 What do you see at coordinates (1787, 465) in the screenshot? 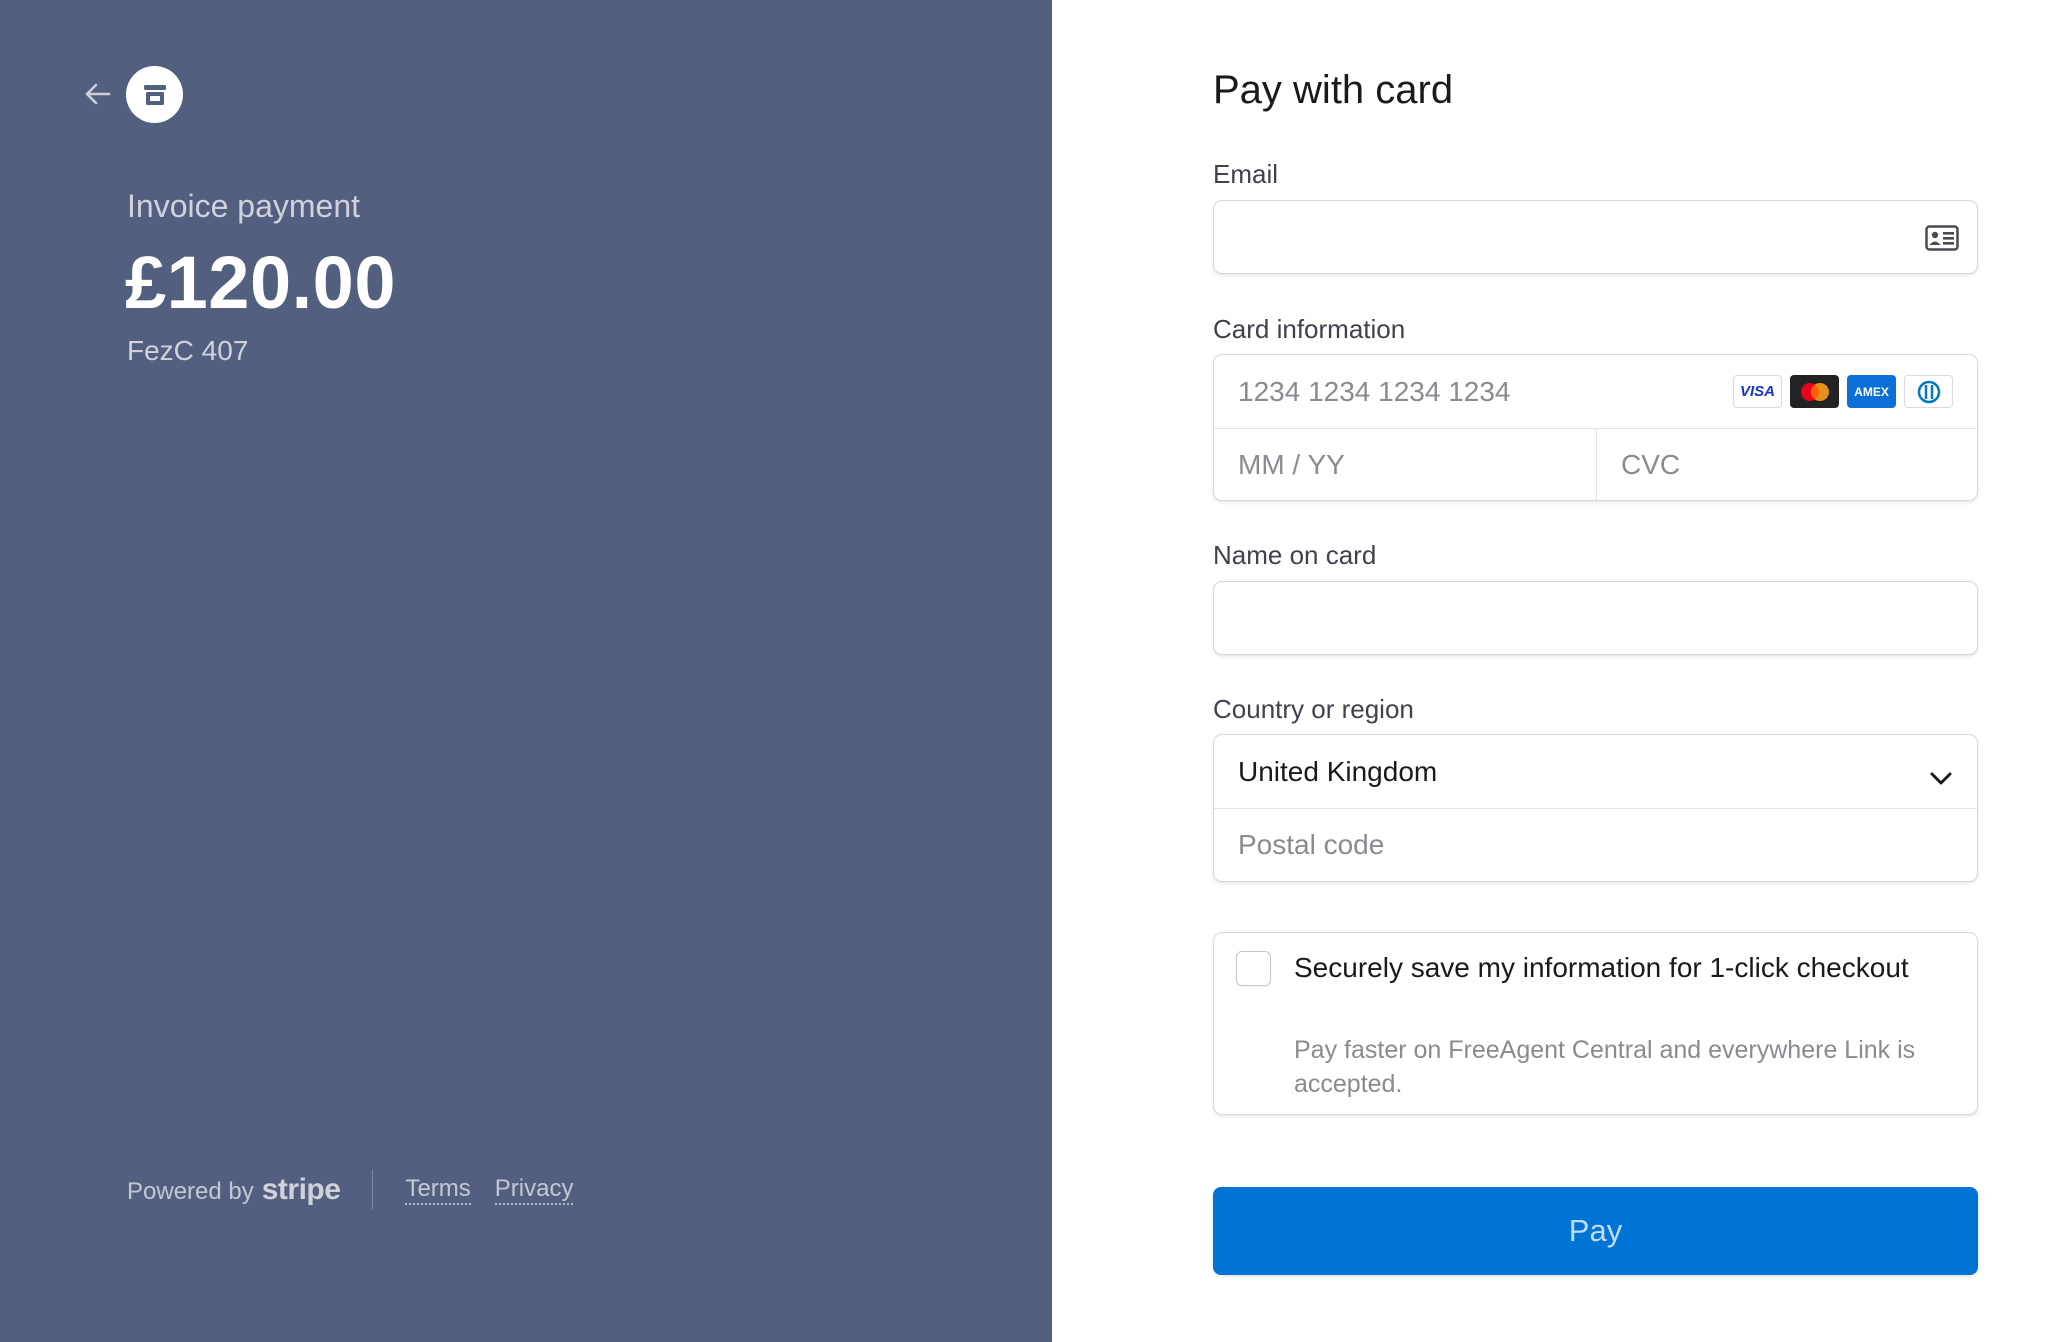
I see `cvc-input: CVC` at bounding box center [1787, 465].